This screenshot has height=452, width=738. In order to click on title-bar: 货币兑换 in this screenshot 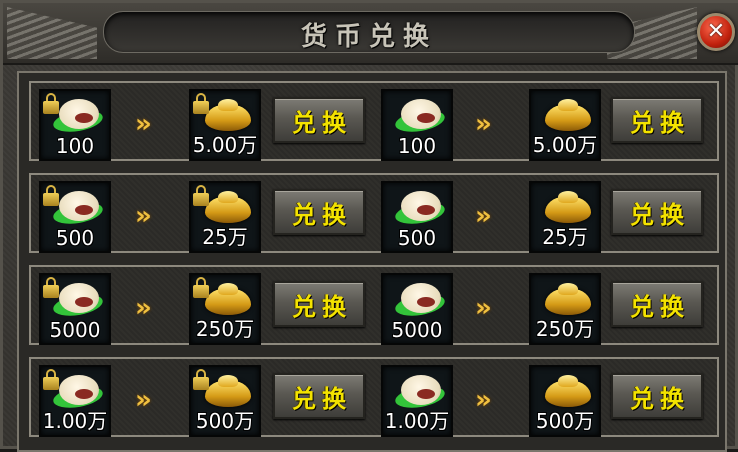, I will do `click(369, 32)`.